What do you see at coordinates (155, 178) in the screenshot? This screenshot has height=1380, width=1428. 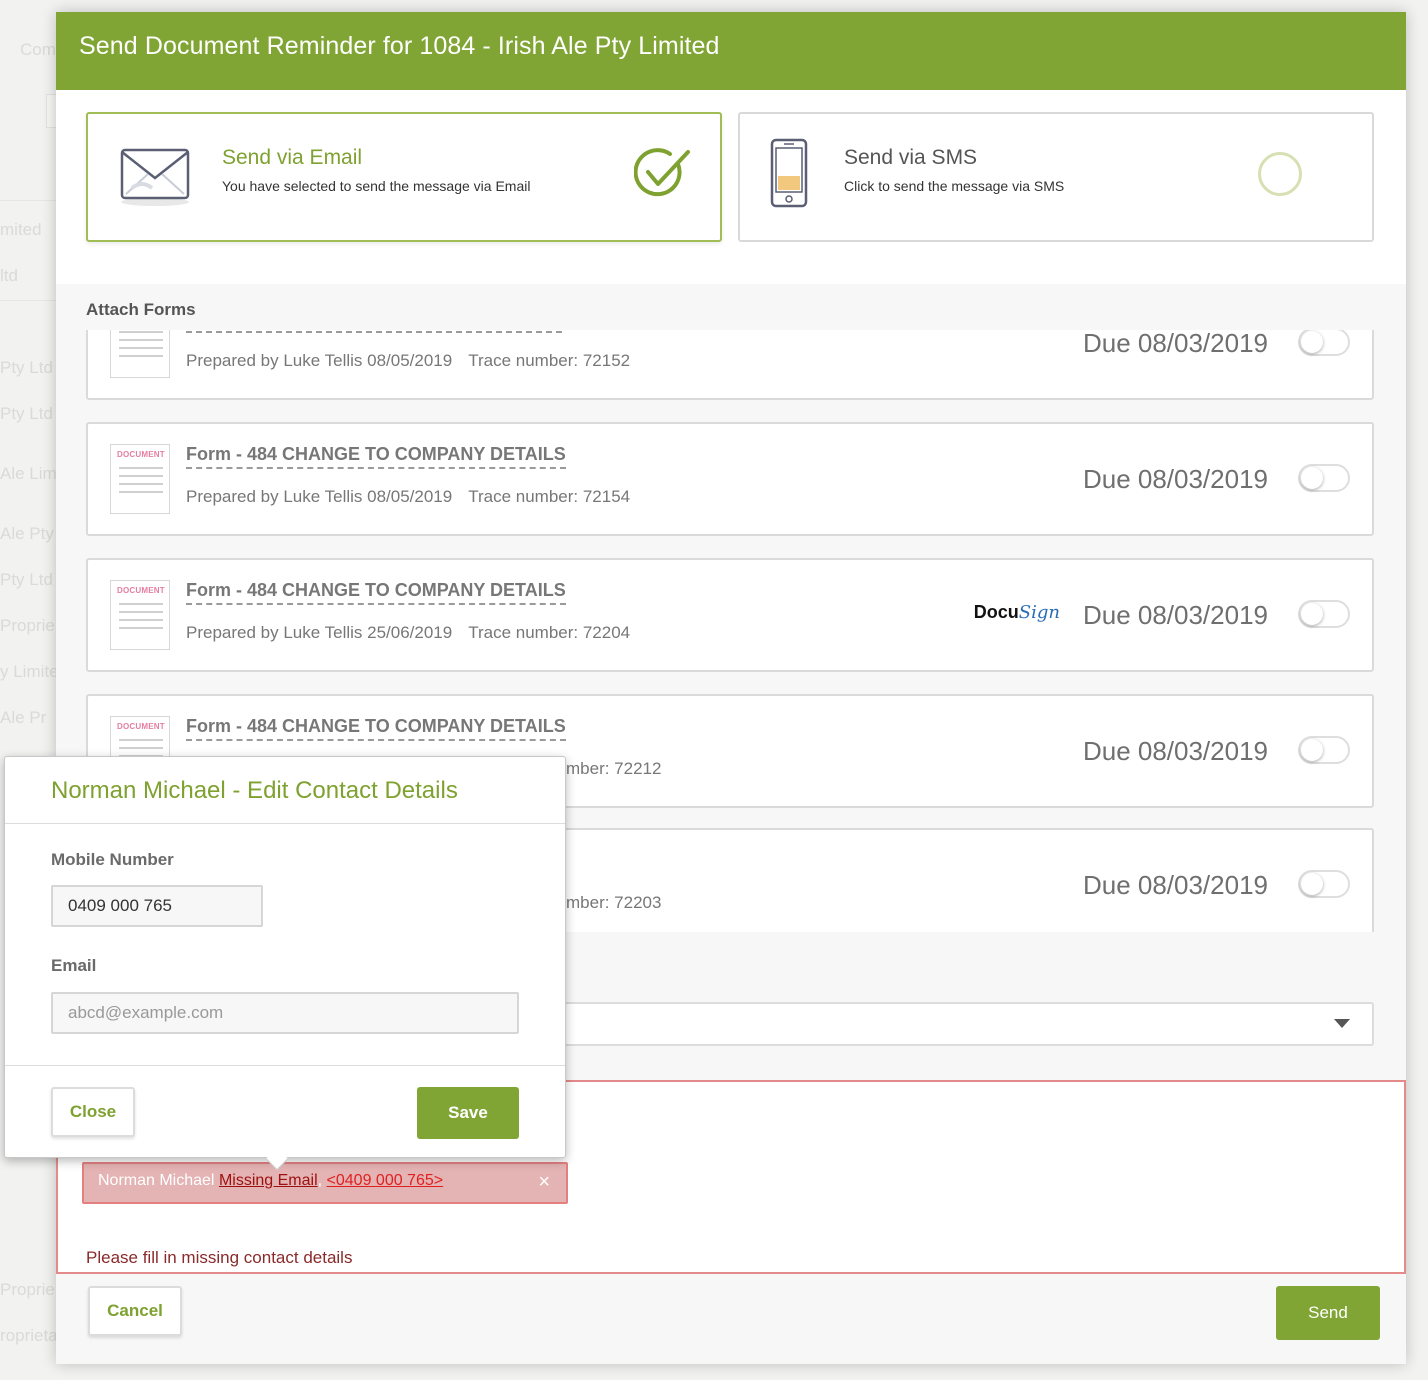 I see `envelope-icon` at bounding box center [155, 178].